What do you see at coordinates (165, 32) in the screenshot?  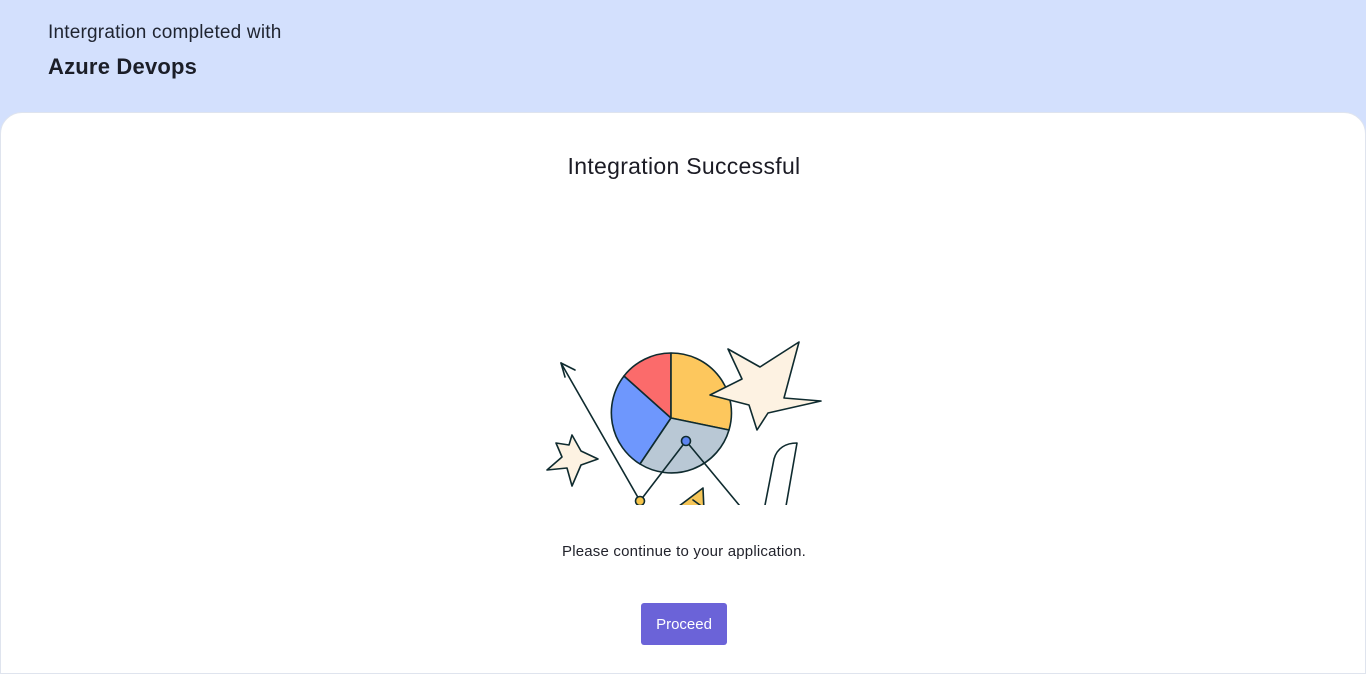 I see `integration-subtitle: Intergration completed with` at bounding box center [165, 32].